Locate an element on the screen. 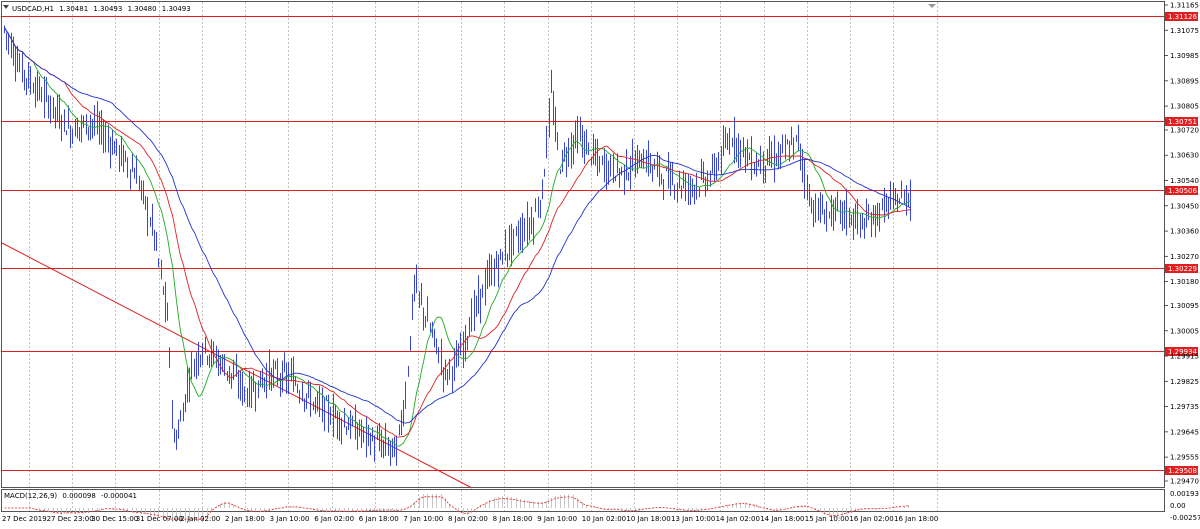  level-price-label: 1.31126 is located at coordinates (1182, 17).